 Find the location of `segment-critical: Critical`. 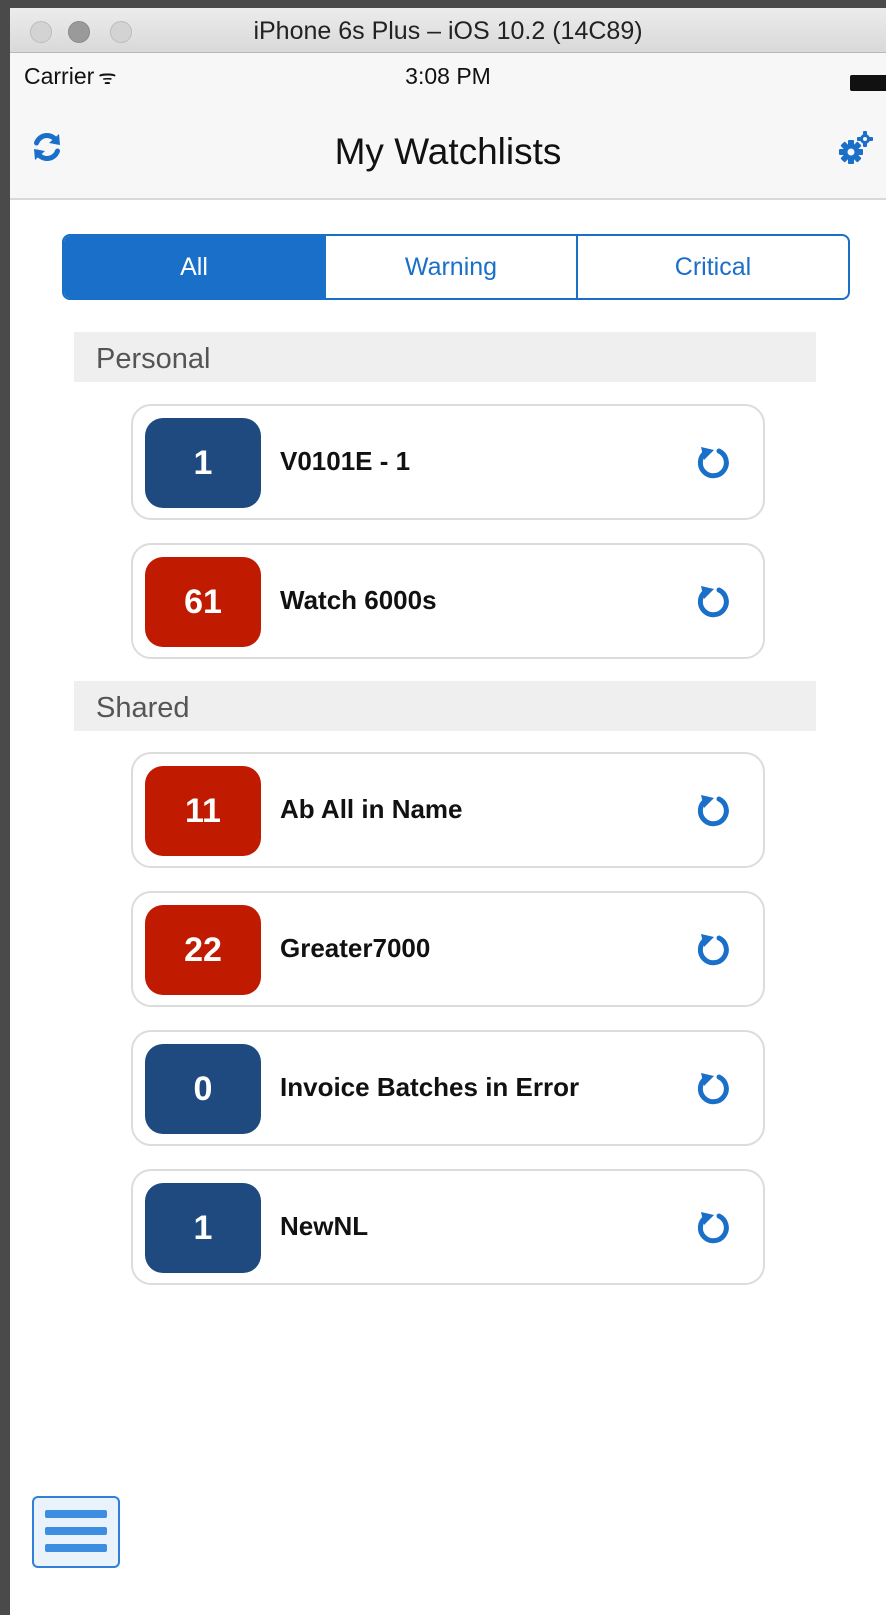

segment-critical: Critical is located at coordinates (712, 267).